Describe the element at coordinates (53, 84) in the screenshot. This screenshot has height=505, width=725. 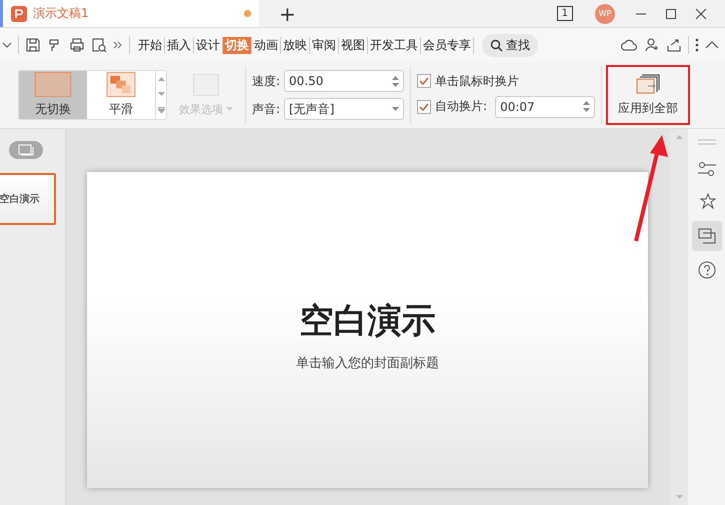
I see `blank-transition-icon` at that location.